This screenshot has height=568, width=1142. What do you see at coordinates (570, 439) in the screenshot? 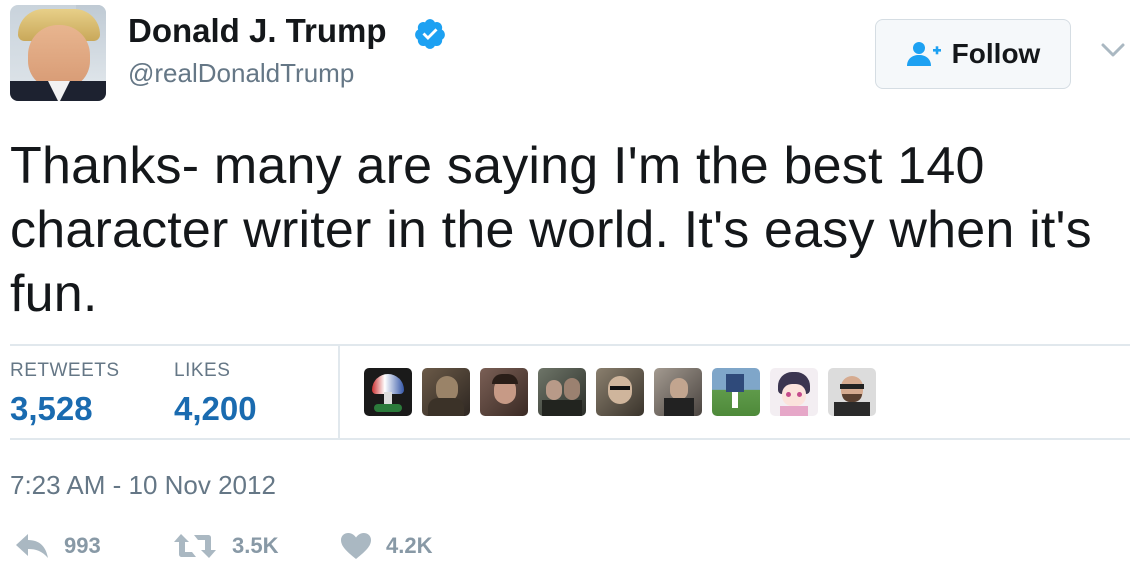
I see `stats-bottom-divider` at bounding box center [570, 439].